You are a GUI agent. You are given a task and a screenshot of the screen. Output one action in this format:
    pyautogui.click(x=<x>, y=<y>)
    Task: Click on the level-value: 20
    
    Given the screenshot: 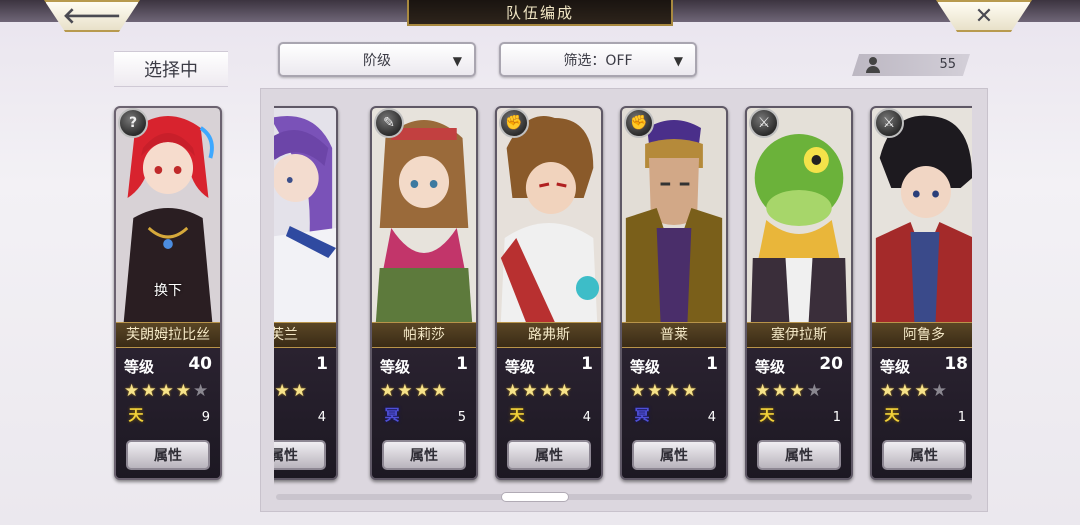 What is the action you would take?
    pyautogui.click(x=831, y=364)
    